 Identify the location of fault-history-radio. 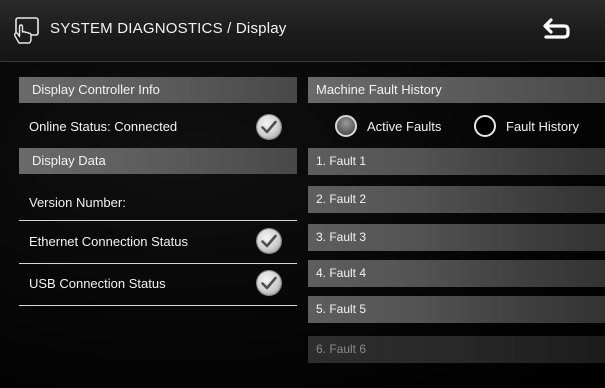
(485, 126).